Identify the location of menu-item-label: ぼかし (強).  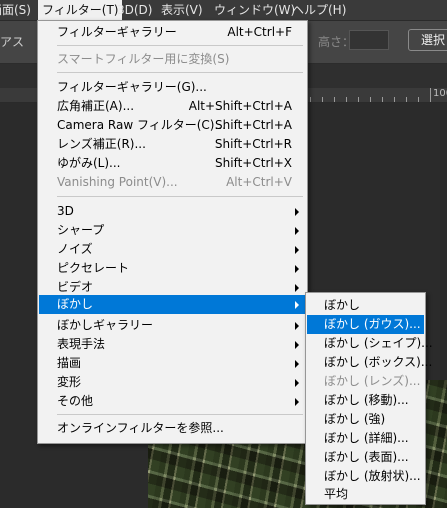
(355, 419).